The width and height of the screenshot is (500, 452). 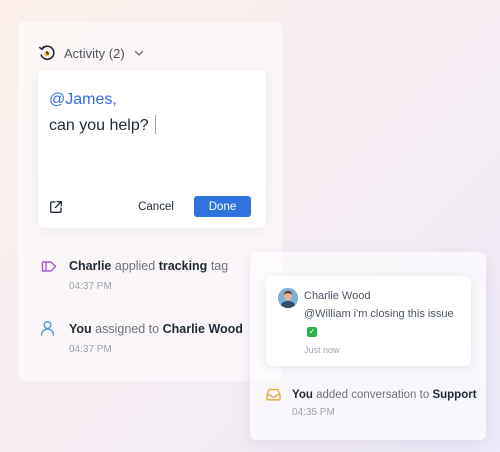 What do you see at coordinates (183, 266) in the screenshot?
I see `event-object: tracking` at bounding box center [183, 266].